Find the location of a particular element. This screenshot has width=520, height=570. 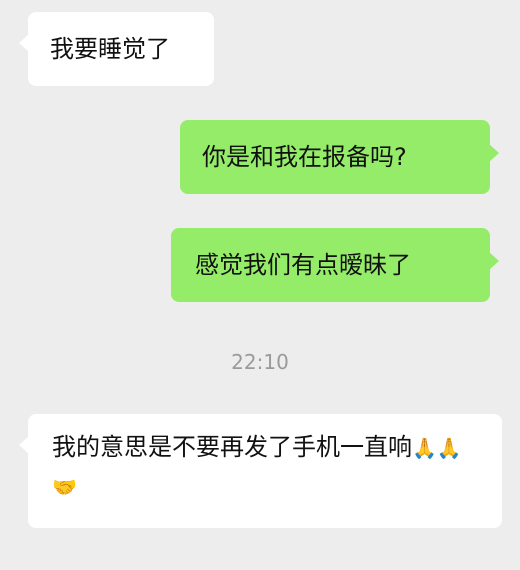

message-text: 感觉我们有点暧昧了 is located at coordinates (303, 265).